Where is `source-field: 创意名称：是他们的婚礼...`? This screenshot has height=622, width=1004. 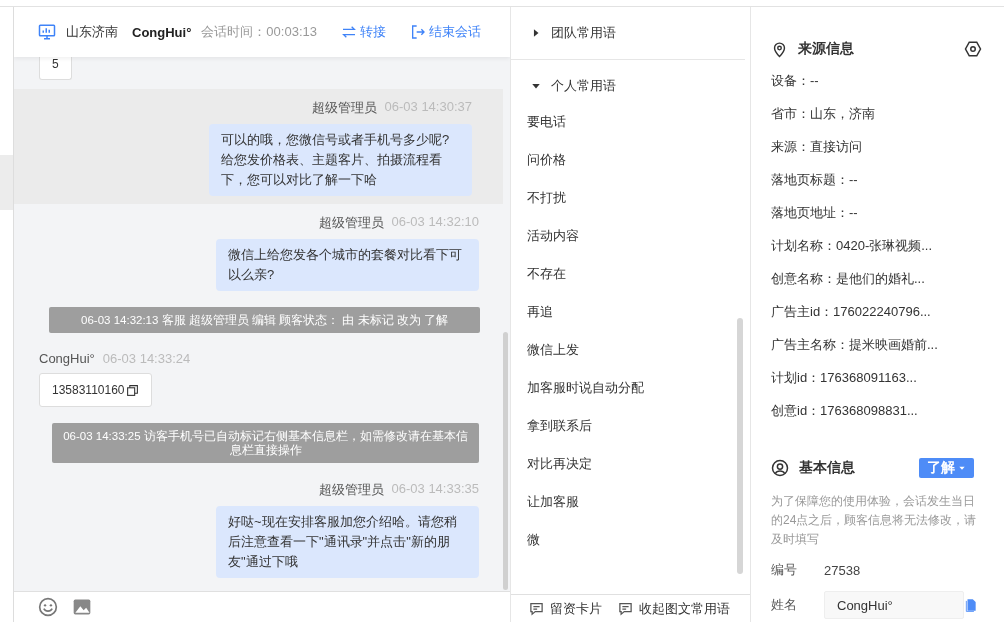
source-field: 创意名称：是他们的婚礼... is located at coordinates (887, 278).